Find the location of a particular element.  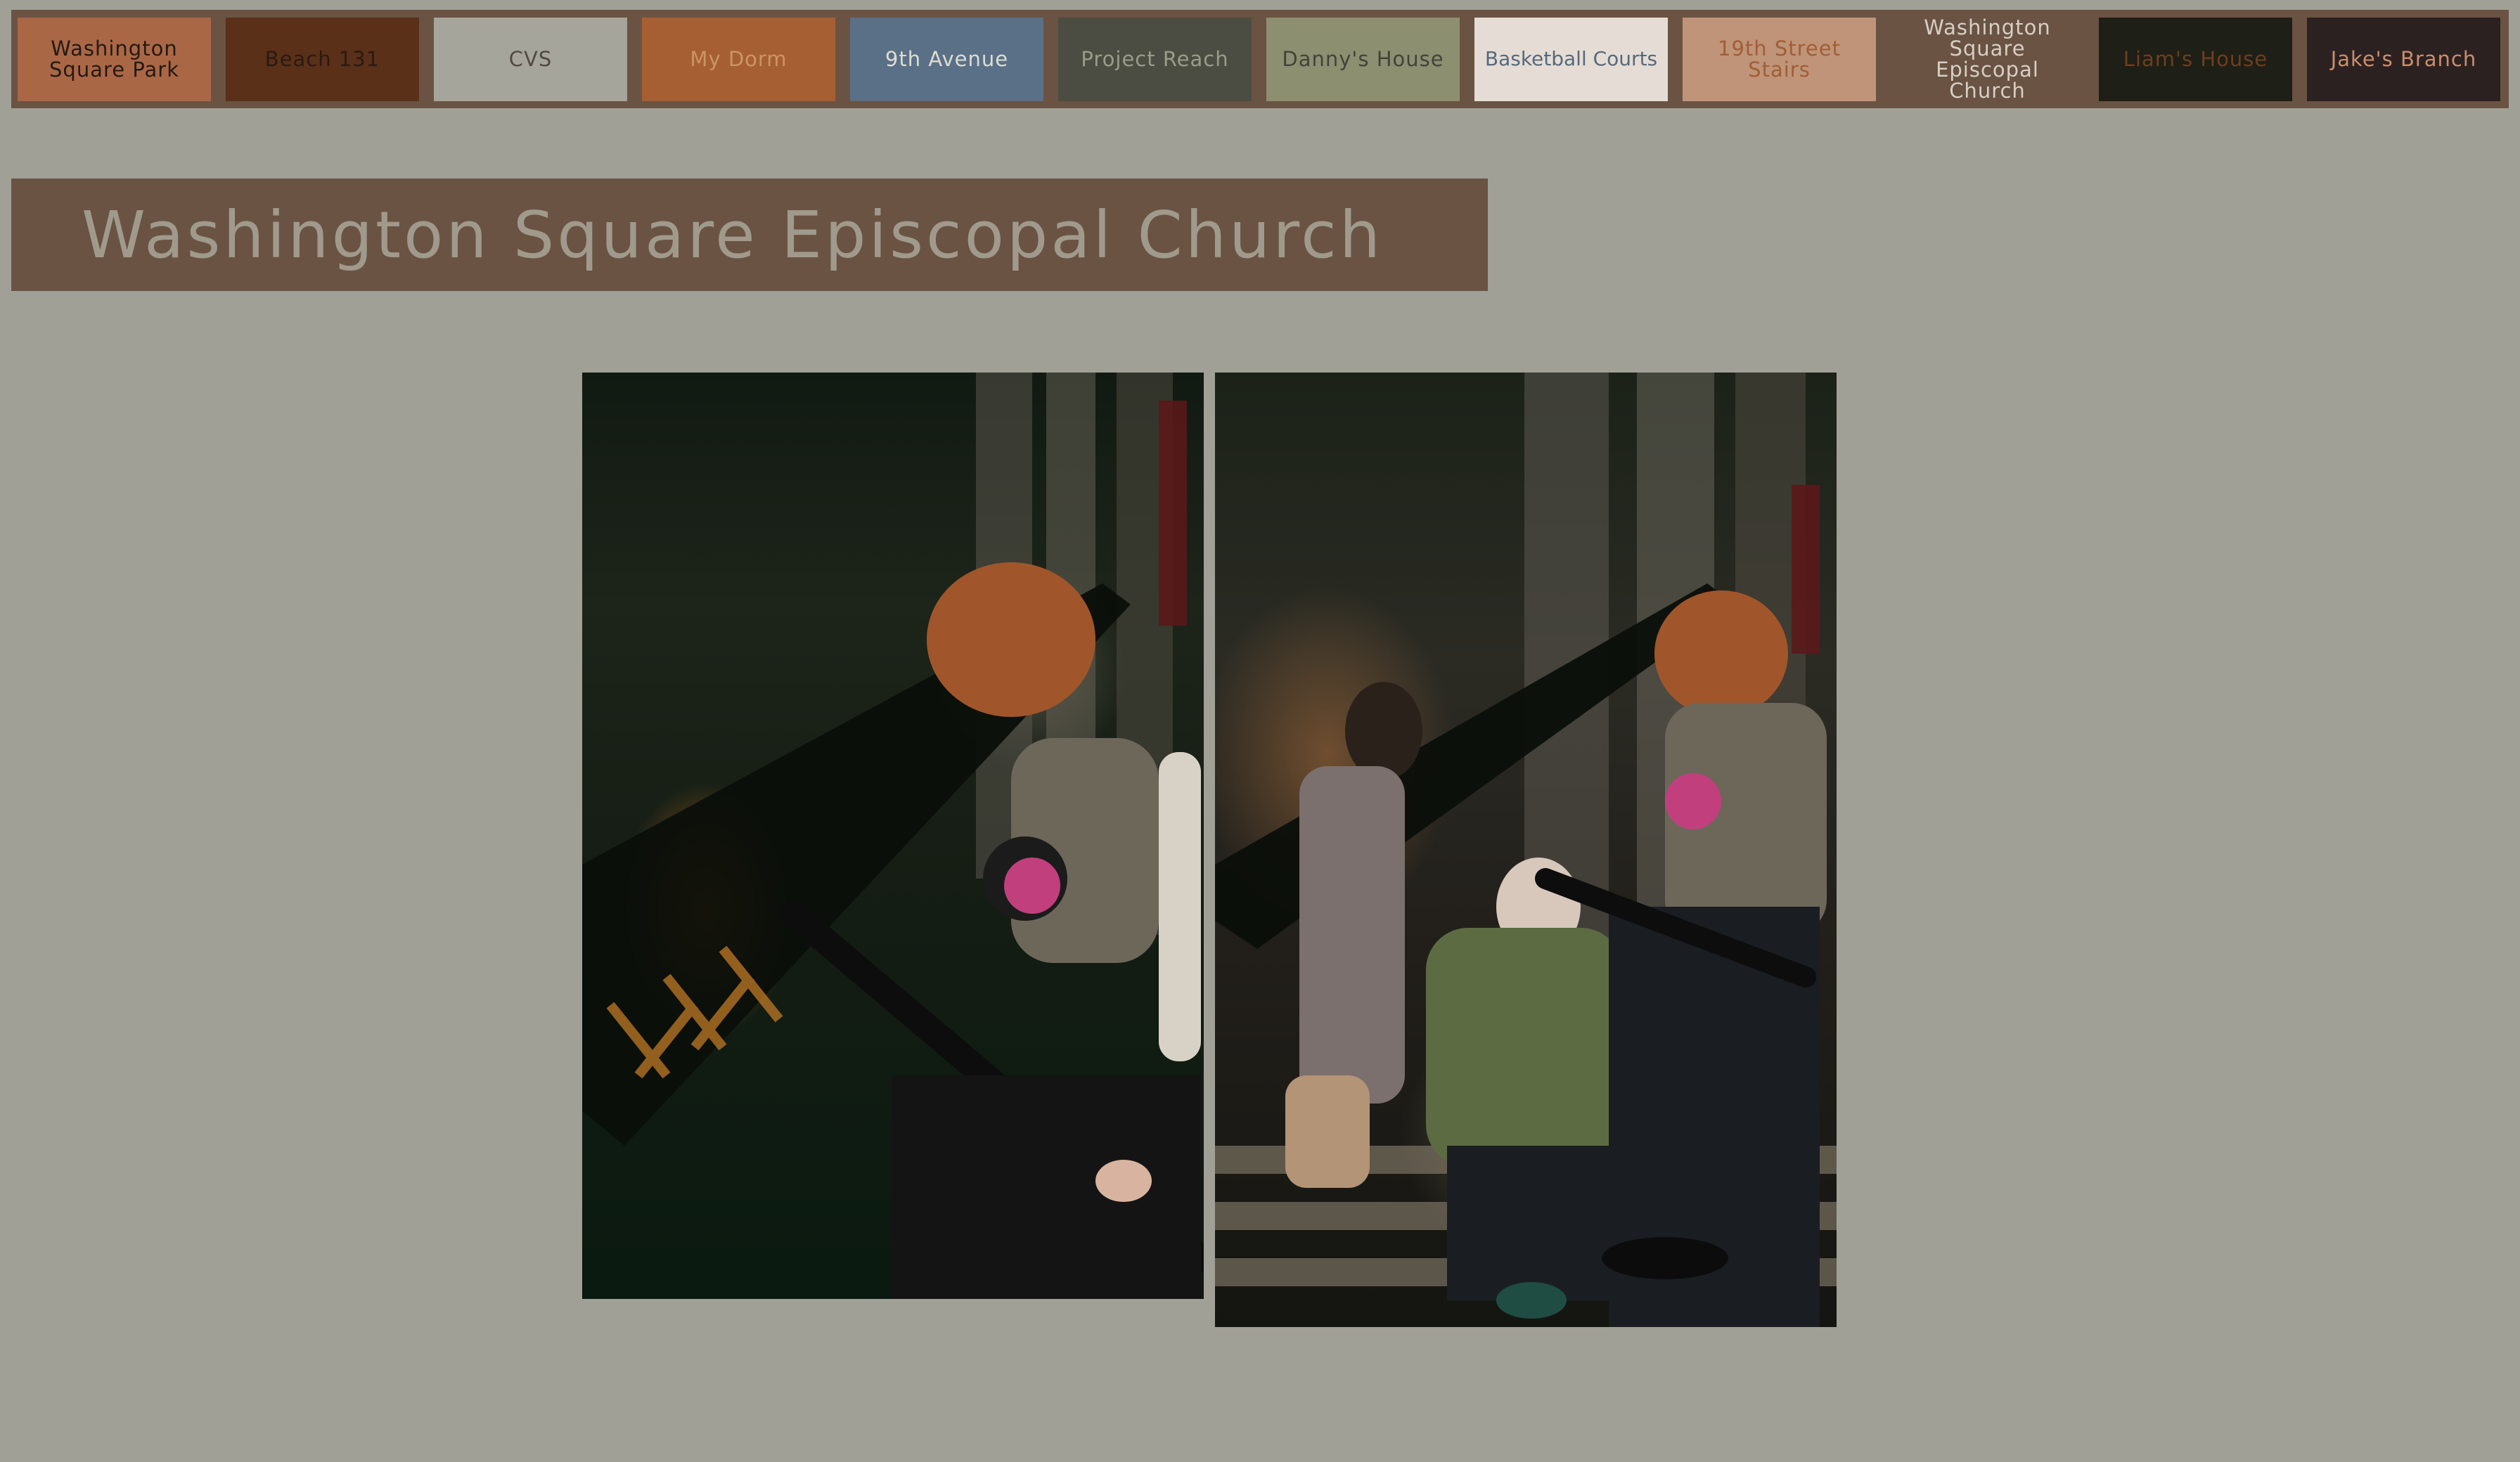

nav-item-label: My Dorm is located at coordinates (739, 59).